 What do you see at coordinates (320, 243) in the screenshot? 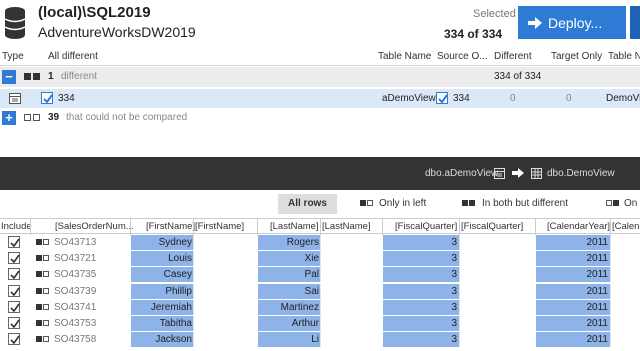
I see `table-row: SO43713 Sydney Rogers 3 2011` at bounding box center [320, 243].